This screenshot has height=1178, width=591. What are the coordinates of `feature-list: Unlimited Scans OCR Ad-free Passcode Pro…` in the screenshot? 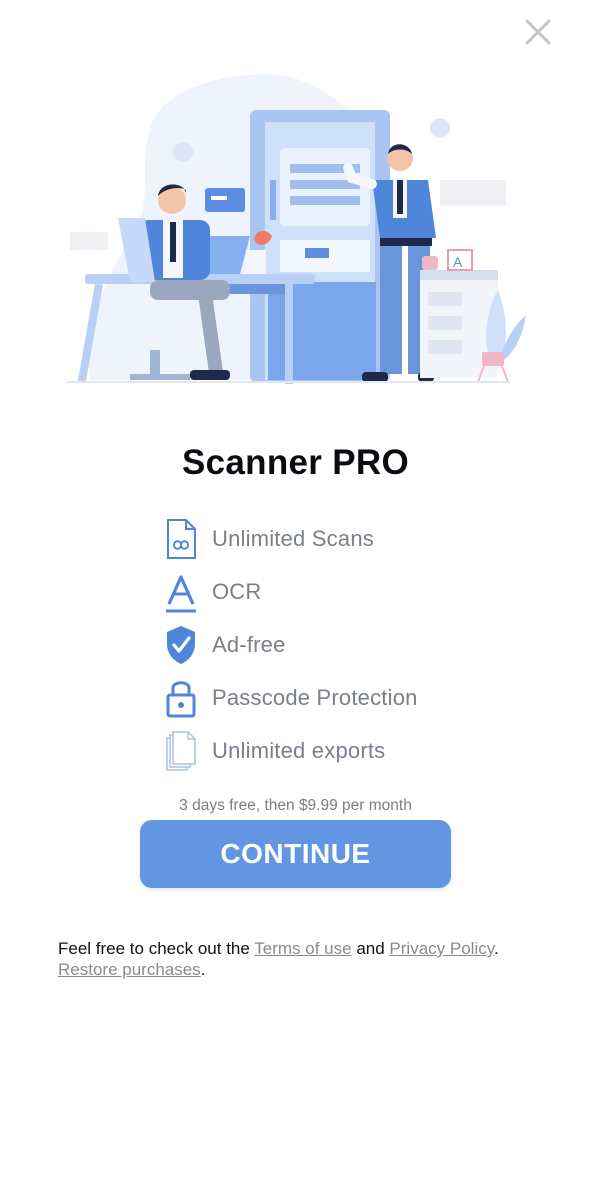 It's located at (322, 644).